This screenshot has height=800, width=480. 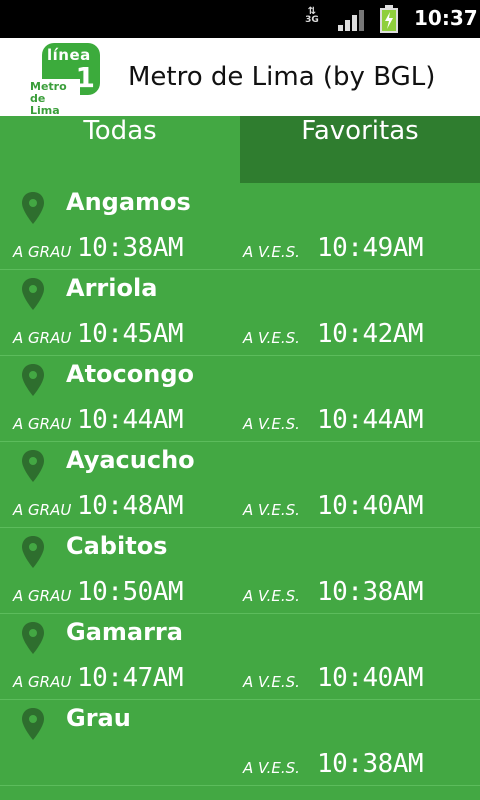 I want to click on station-row-angamos: Angamos A GRAU 10:38AM A V.E.S. 10:49AM, so click(x=240, y=226).